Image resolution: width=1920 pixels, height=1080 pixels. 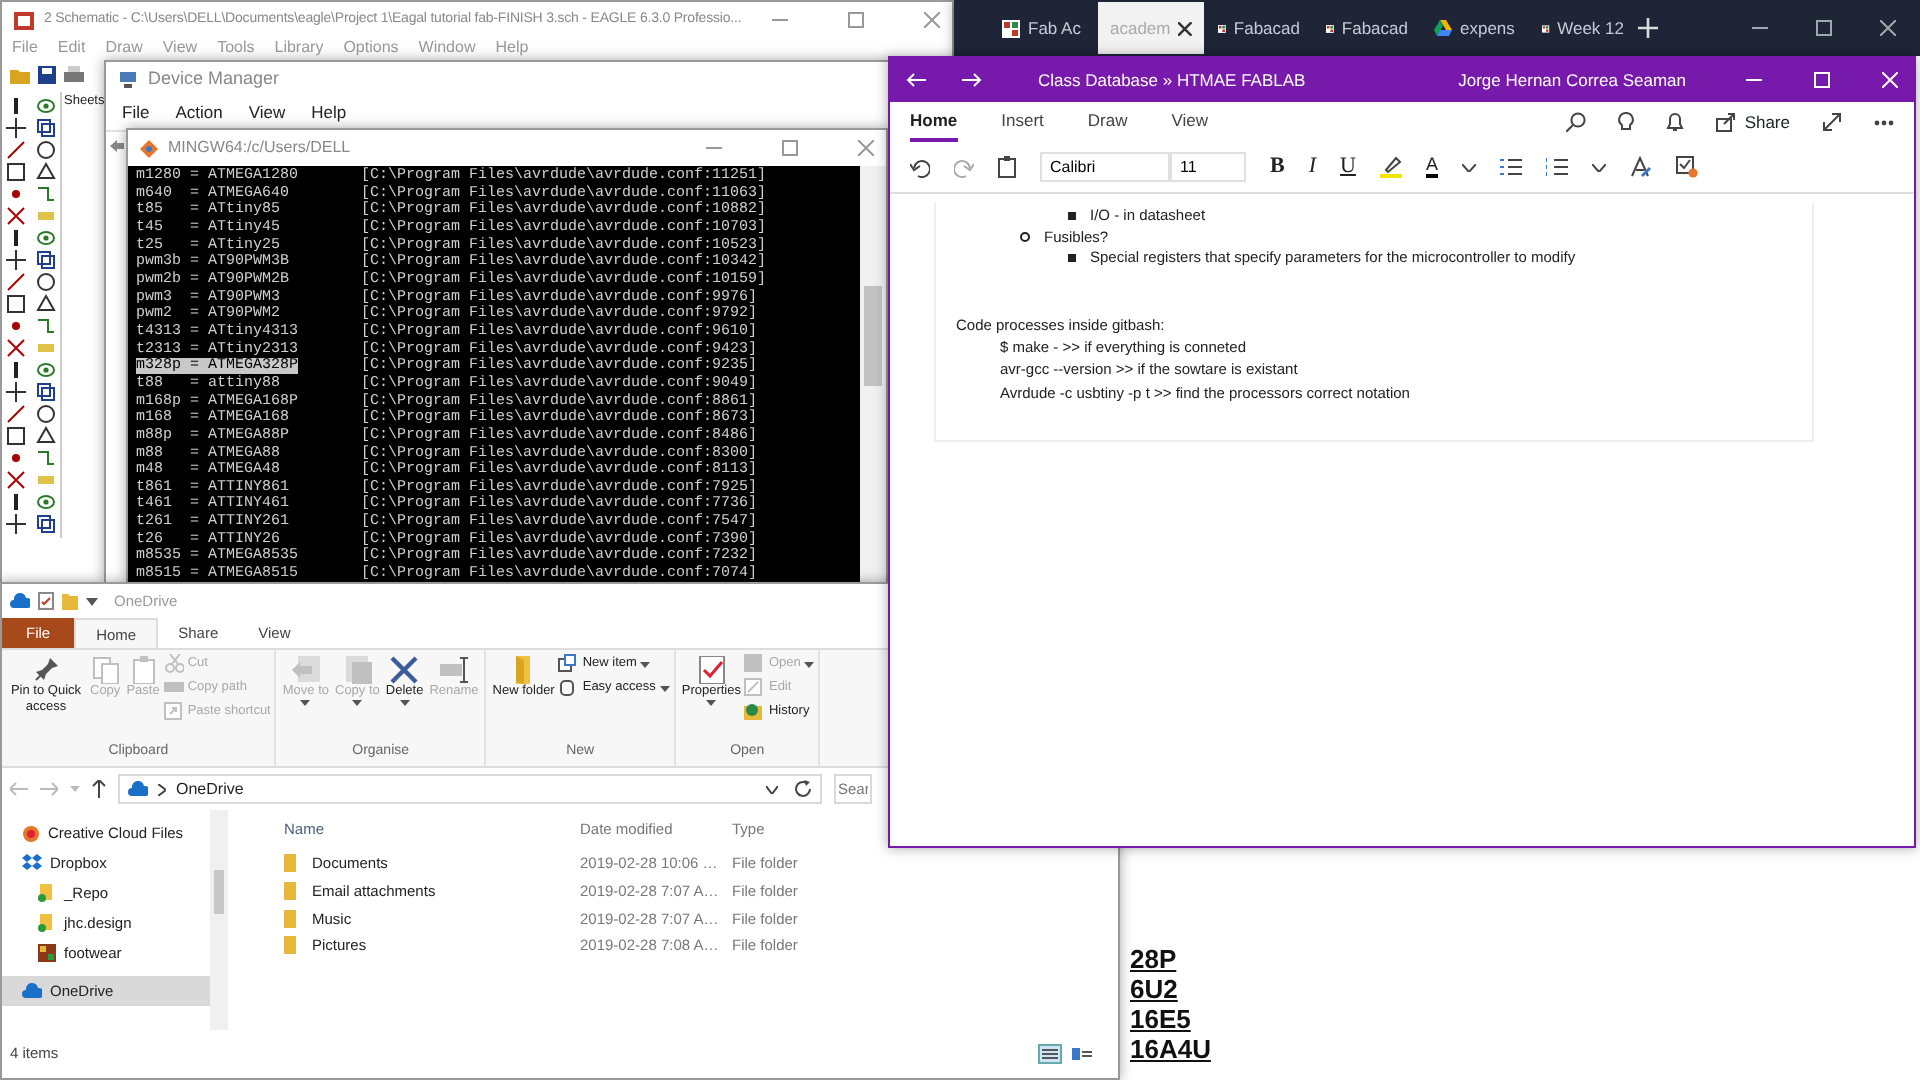 I want to click on lightbulb-icon, so click(x=1626, y=122).